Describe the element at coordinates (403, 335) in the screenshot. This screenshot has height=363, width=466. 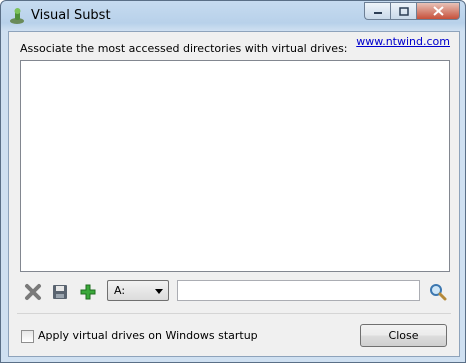
I see `close-button: Close` at that location.